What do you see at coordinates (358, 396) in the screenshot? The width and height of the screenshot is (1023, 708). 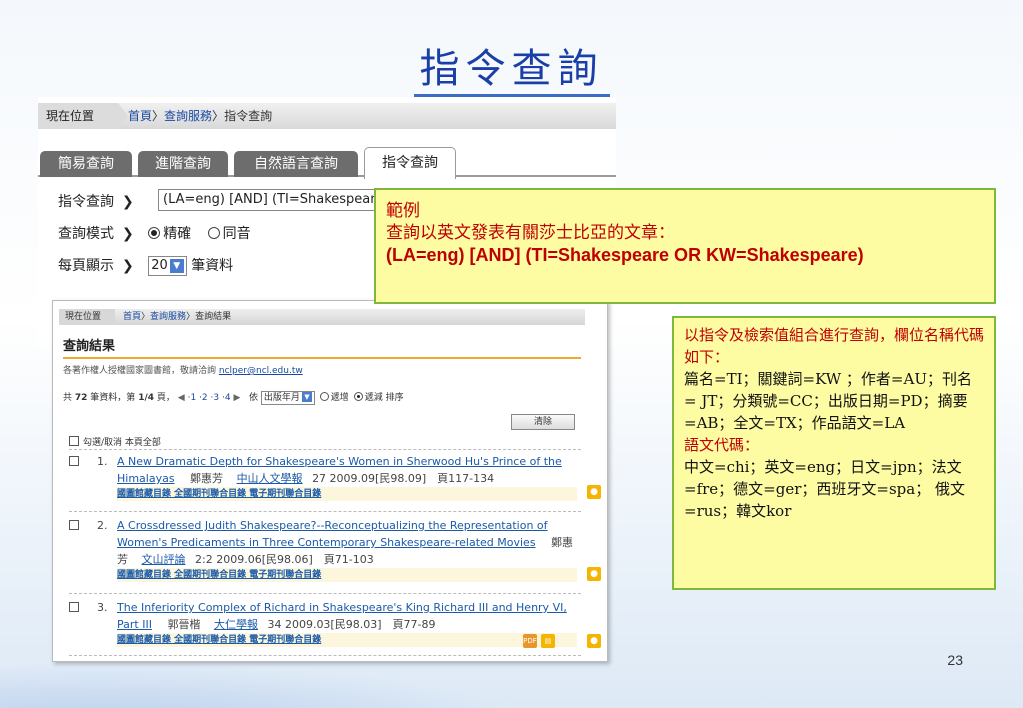 I see `sort-desc-radio` at bounding box center [358, 396].